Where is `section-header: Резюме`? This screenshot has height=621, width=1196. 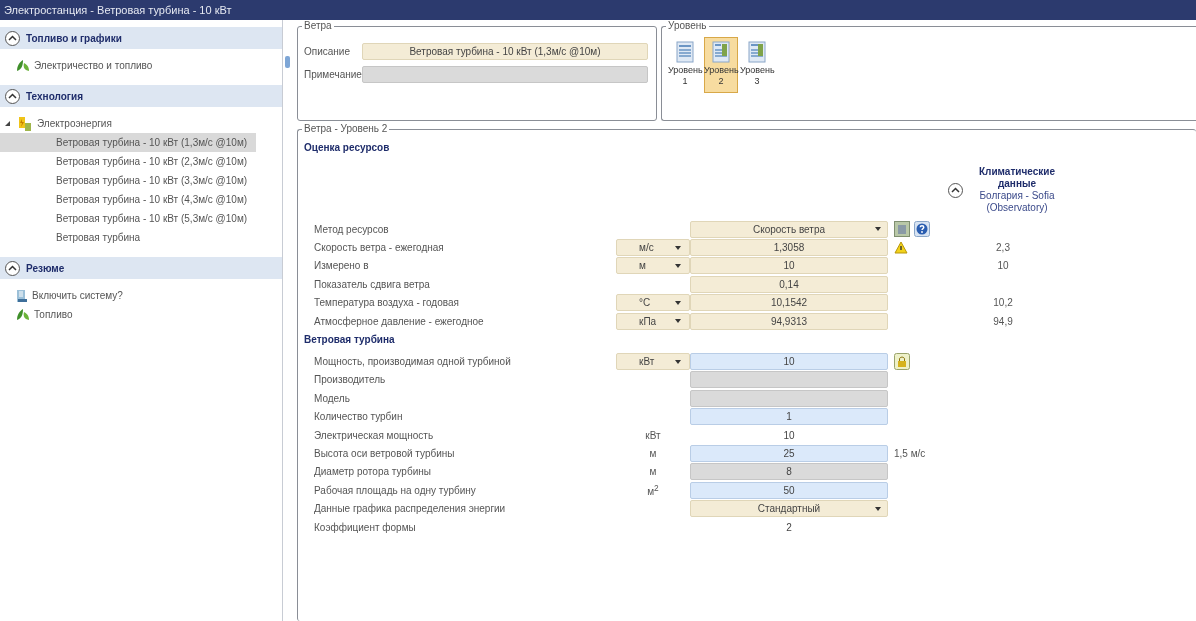
section-header: Резюме is located at coordinates (141, 268).